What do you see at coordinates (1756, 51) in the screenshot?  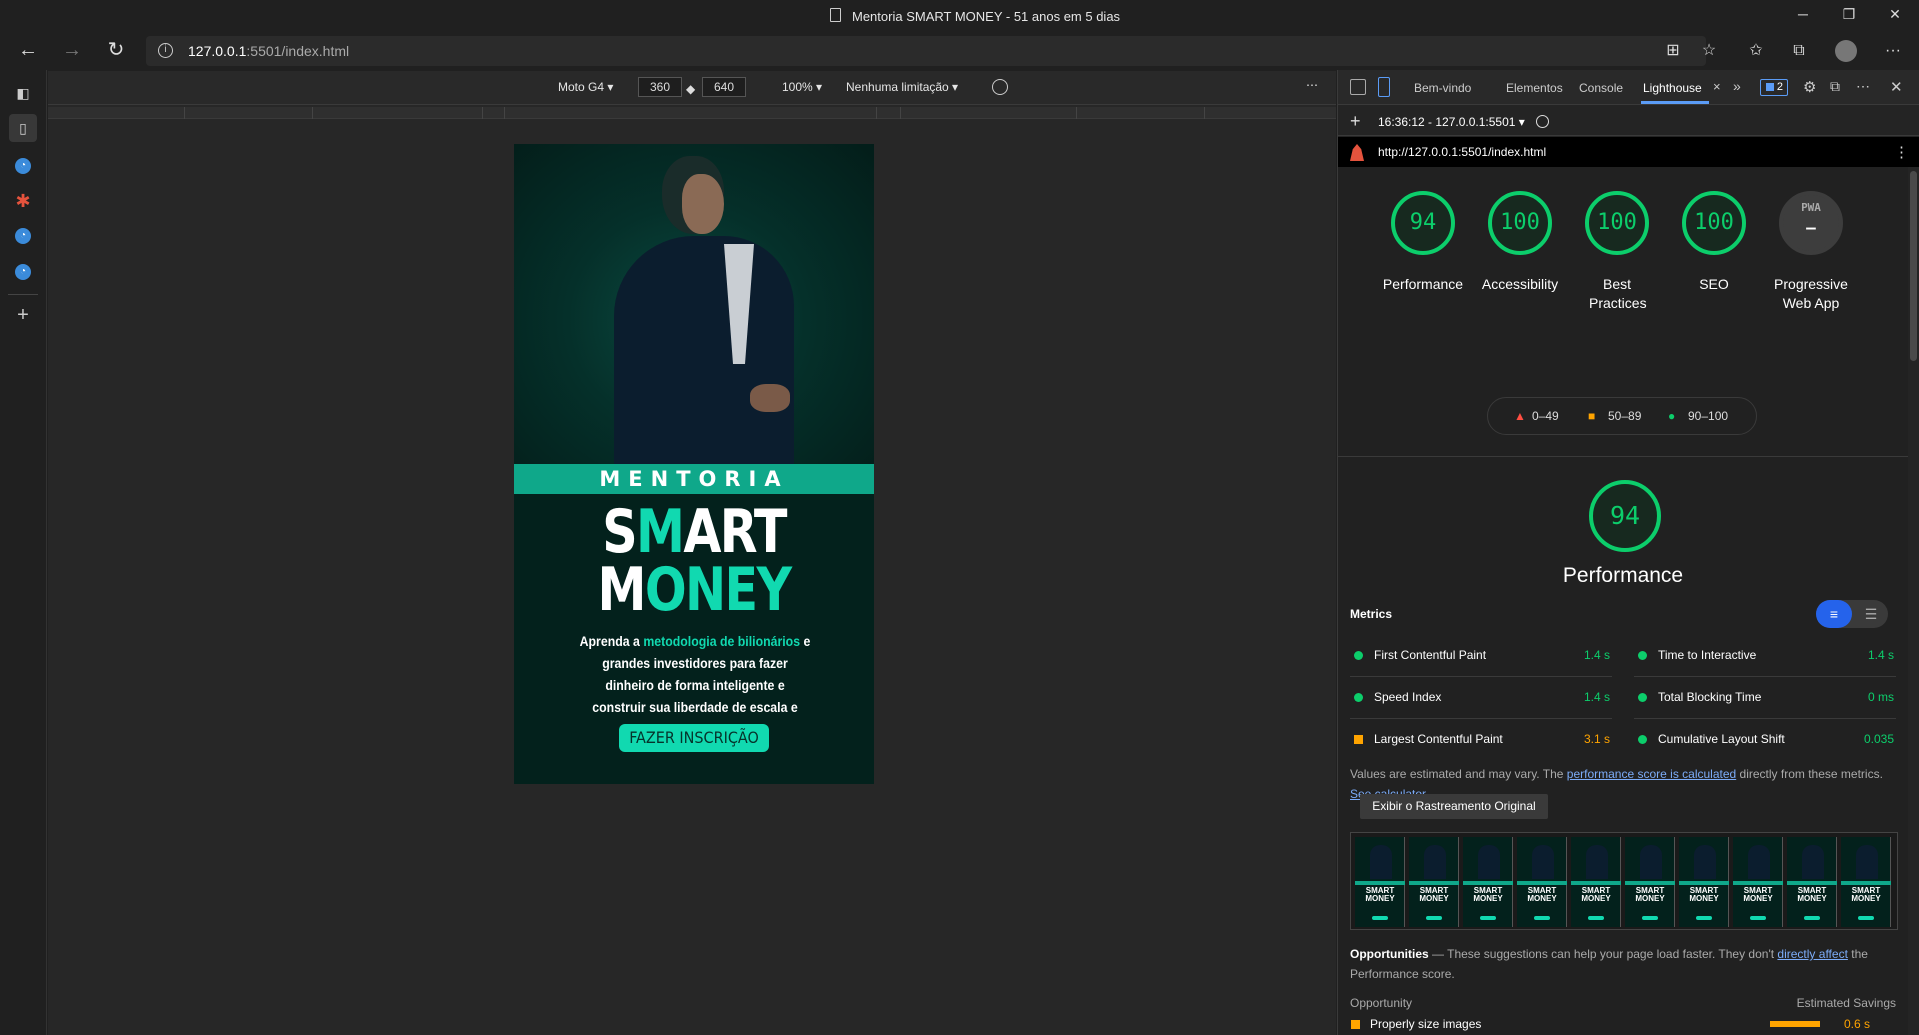 I see `favorites-icon: ✩` at bounding box center [1756, 51].